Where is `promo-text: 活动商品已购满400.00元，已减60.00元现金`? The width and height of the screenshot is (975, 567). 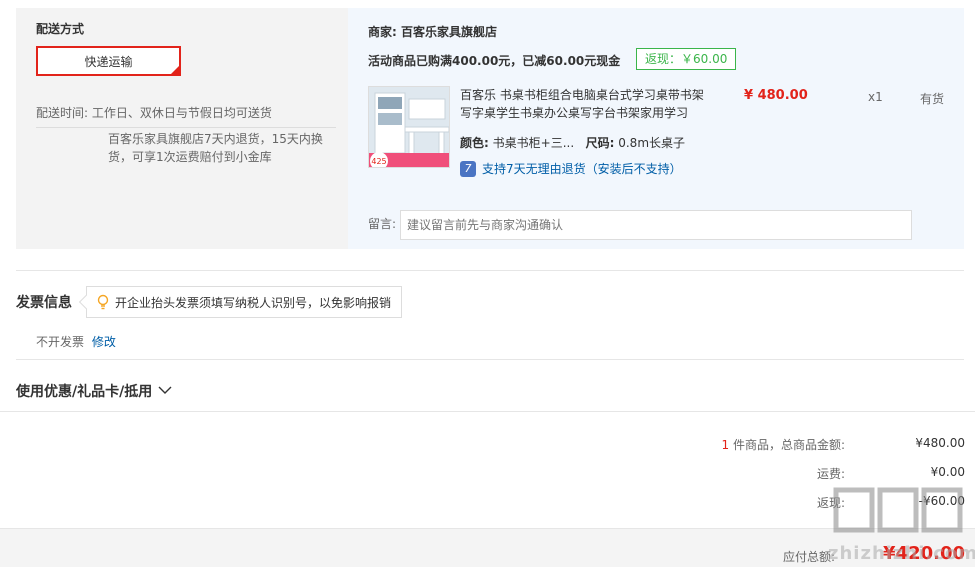 promo-text: 活动商品已购满400.00元，已减60.00元现金 is located at coordinates (494, 61).